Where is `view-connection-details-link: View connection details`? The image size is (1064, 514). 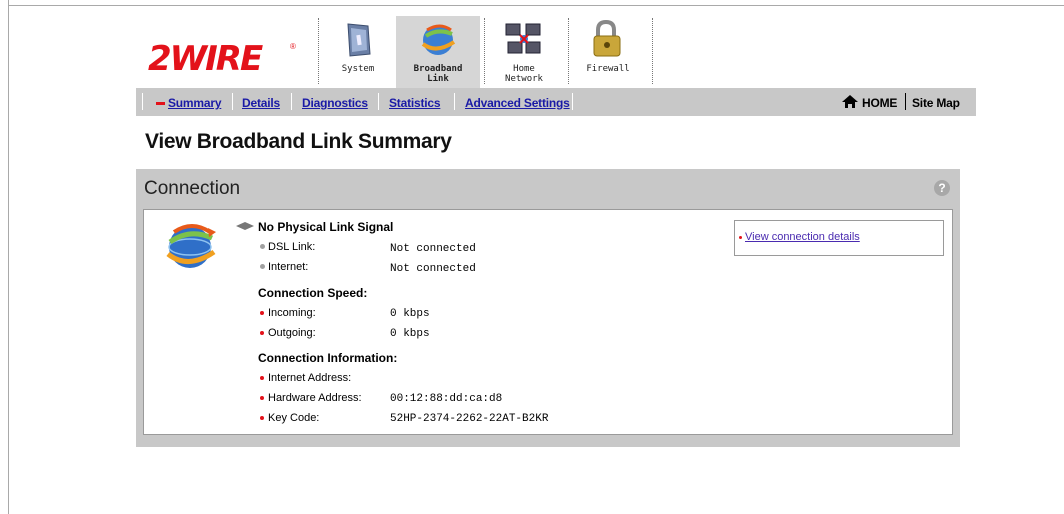
view-connection-details-link: View connection details is located at coordinates (802, 237).